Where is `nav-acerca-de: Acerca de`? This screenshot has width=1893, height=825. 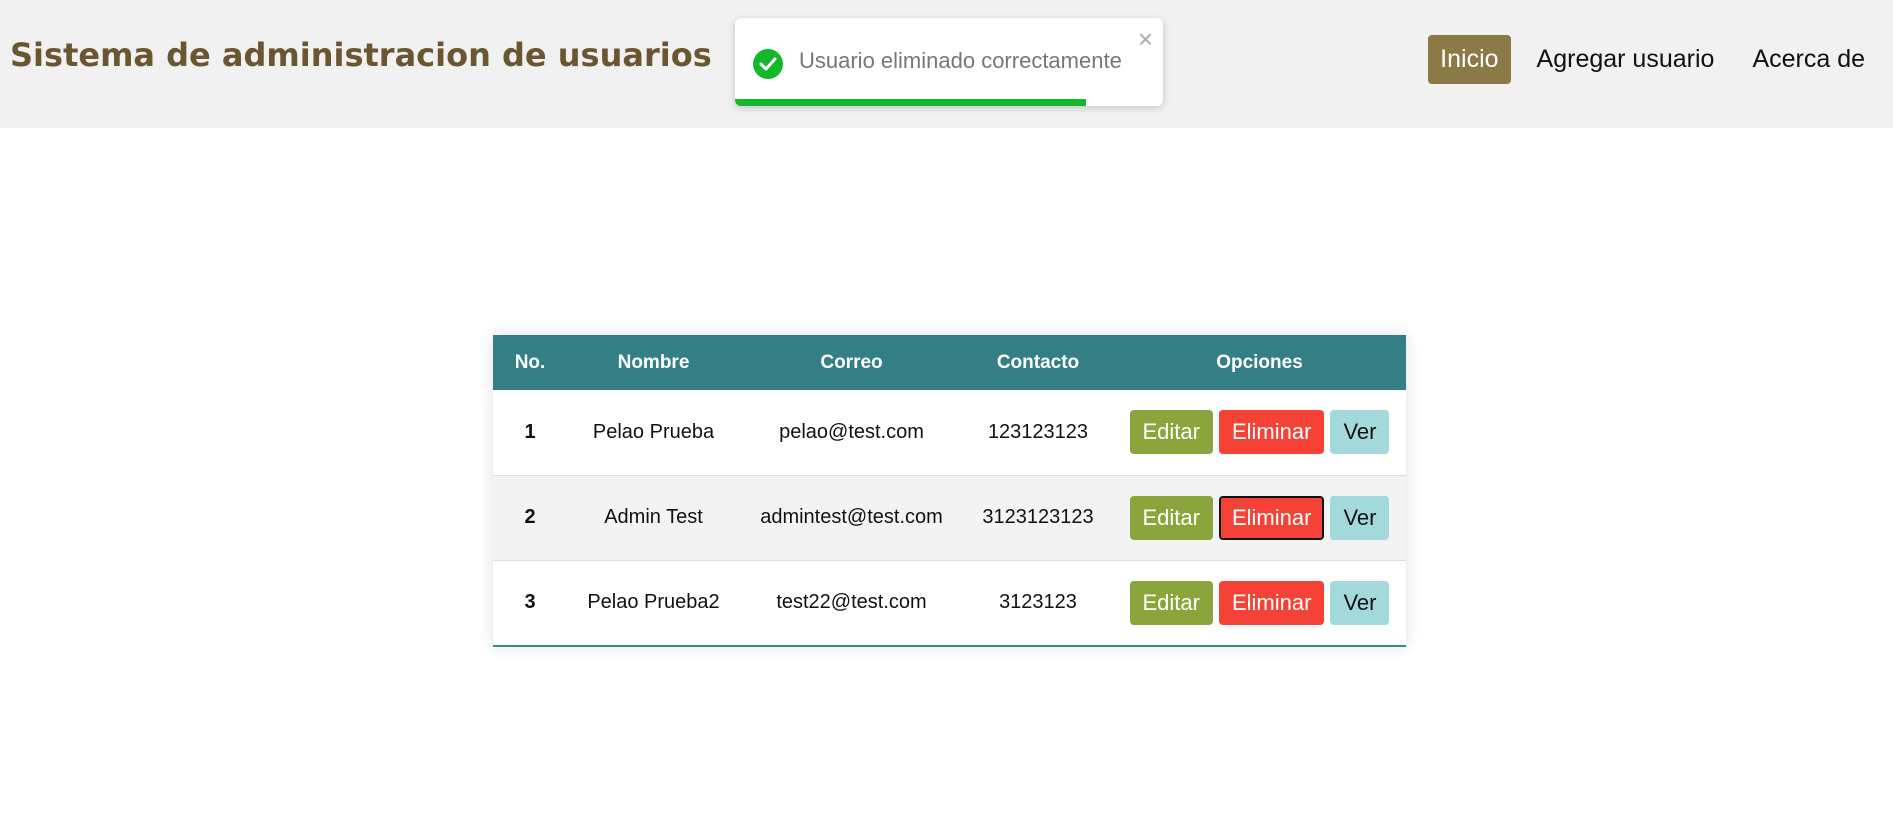 nav-acerca-de: Acerca de is located at coordinates (1808, 59).